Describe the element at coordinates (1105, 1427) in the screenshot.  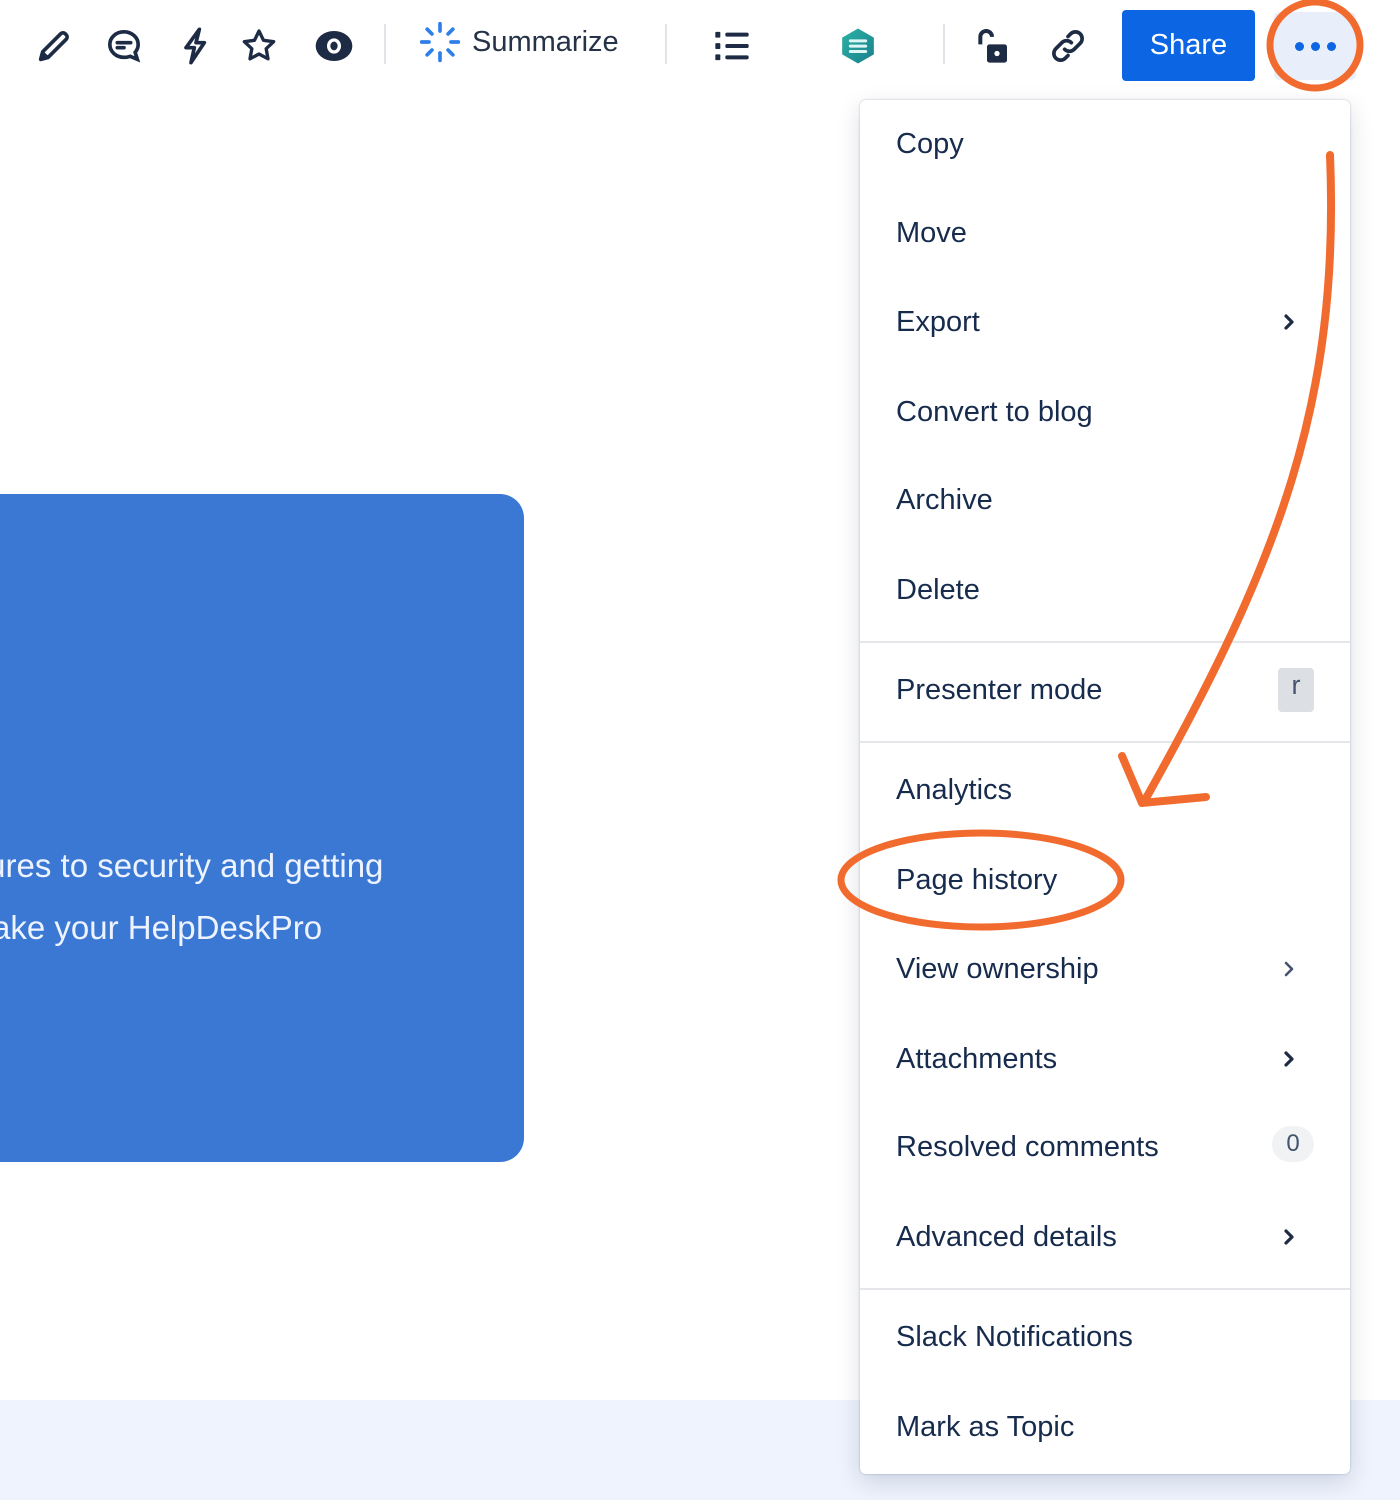
I see `menu-item-mark-as-topic: Mark as Topic` at that location.